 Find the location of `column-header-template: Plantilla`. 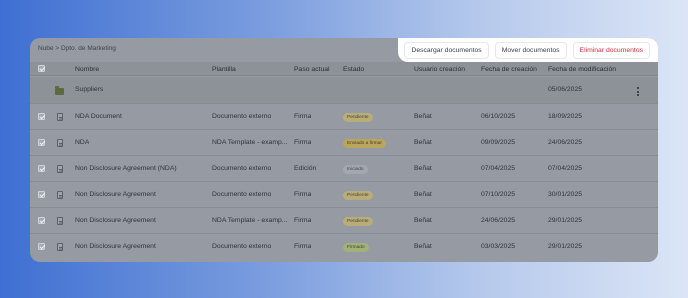

column-header-template: Plantilla is located at coordinates (224, 69).